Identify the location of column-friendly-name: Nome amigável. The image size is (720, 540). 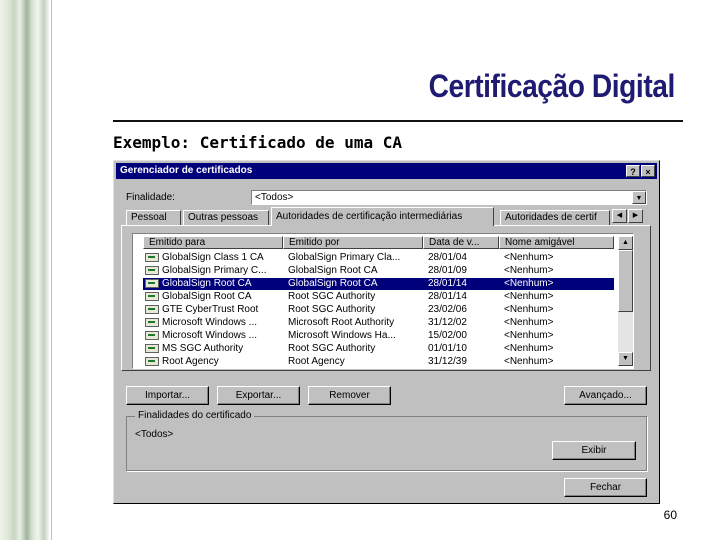
(556, 242).